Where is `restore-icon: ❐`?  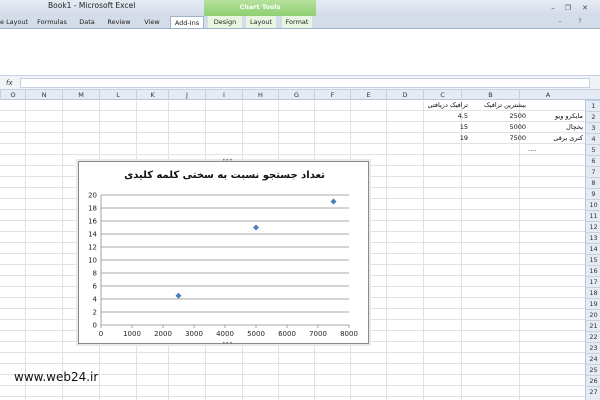 restore-icon: ❐ is located at coordinates (568, 8).